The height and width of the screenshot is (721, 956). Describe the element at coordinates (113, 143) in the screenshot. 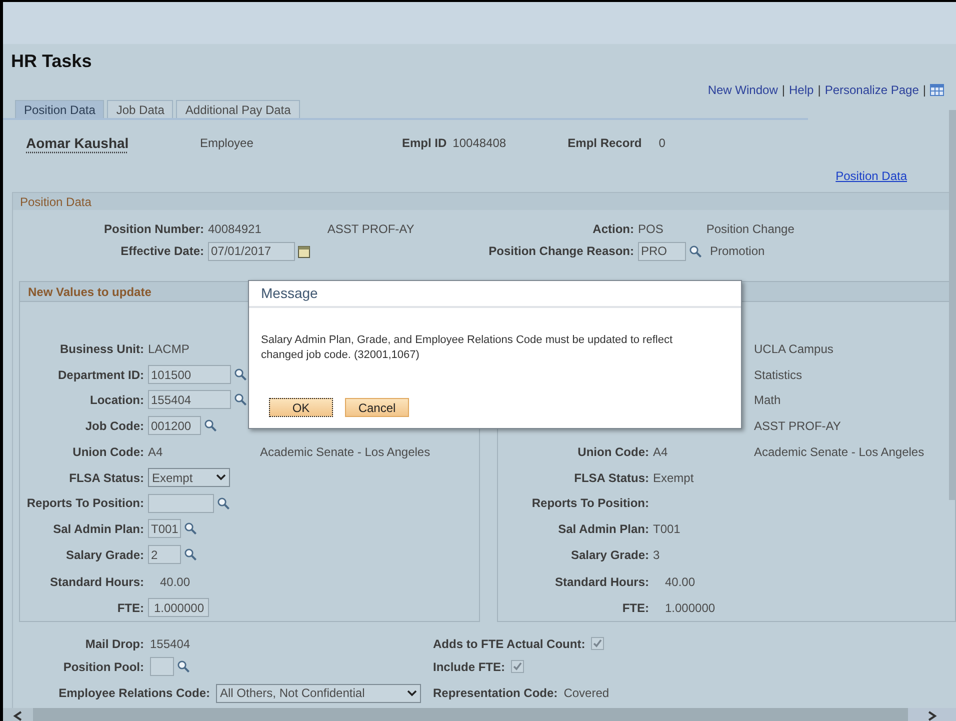

I see `employee-name: Aomar Kaushal` at that location.